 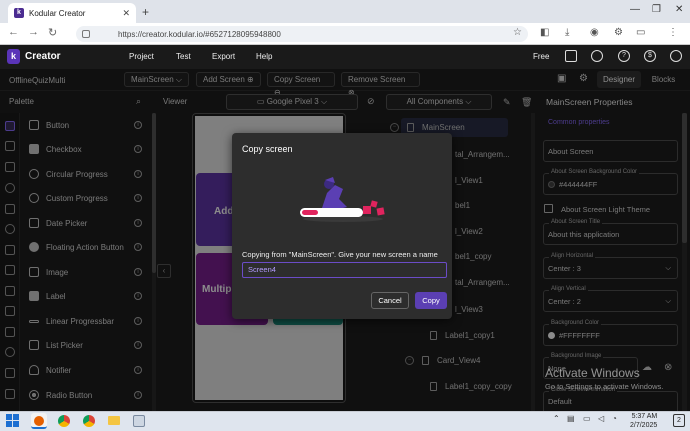 I want to click on more-menu-icon: ⋮, so click(x=673, y=32).